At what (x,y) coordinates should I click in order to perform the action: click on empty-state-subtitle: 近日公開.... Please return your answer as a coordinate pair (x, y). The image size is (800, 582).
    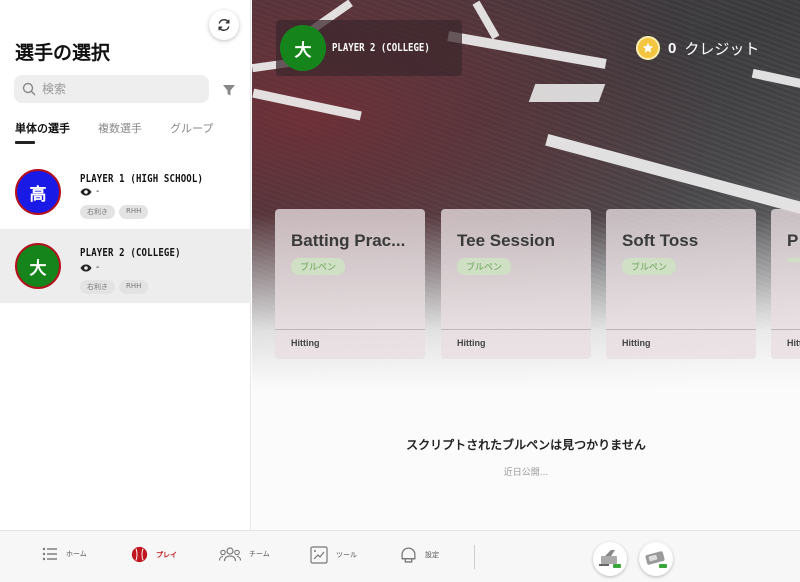
    Looking at the image, I should click on (526, 473).